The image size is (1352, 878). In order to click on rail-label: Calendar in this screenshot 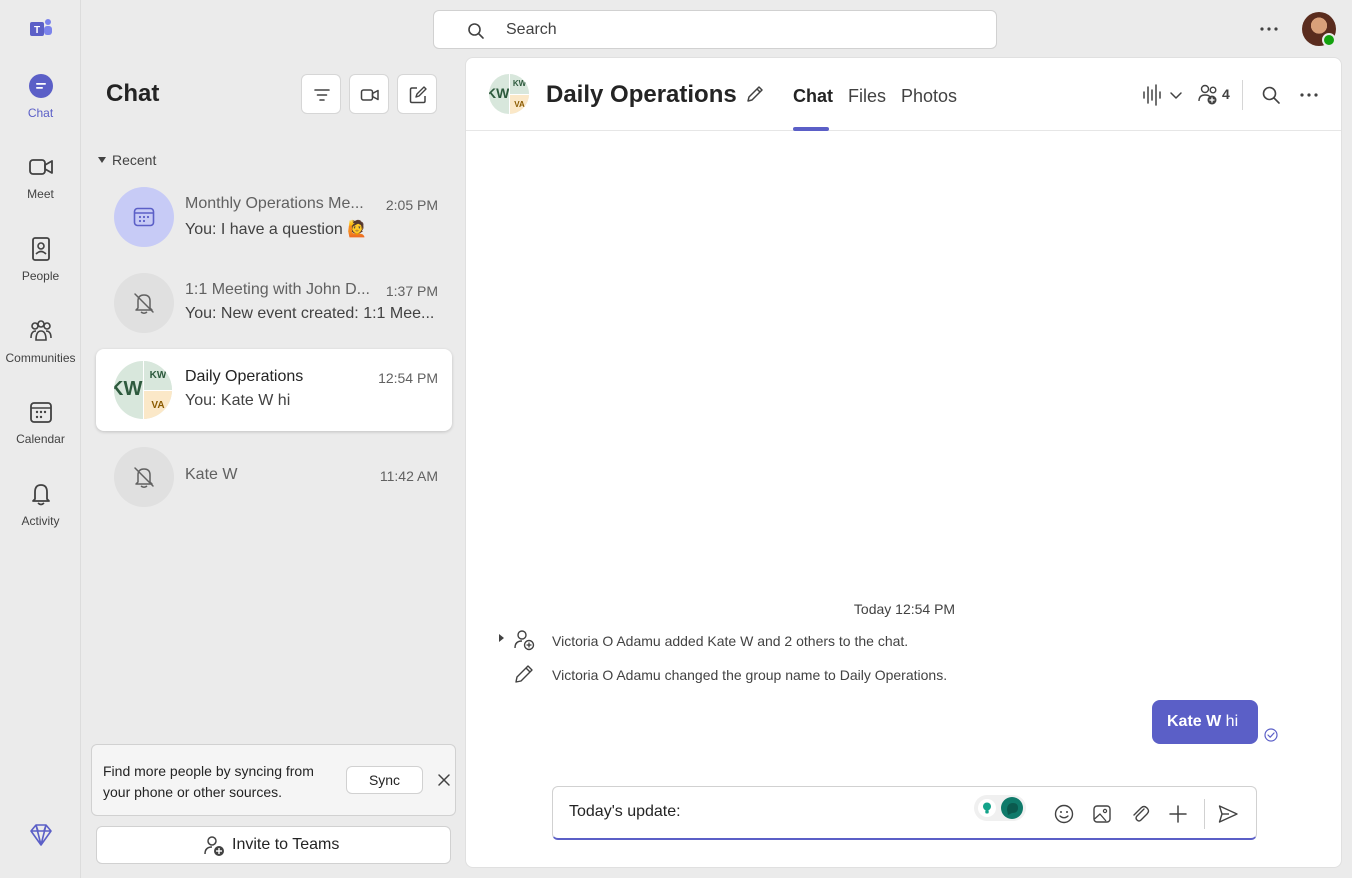, I will do `click(40, 439)`.